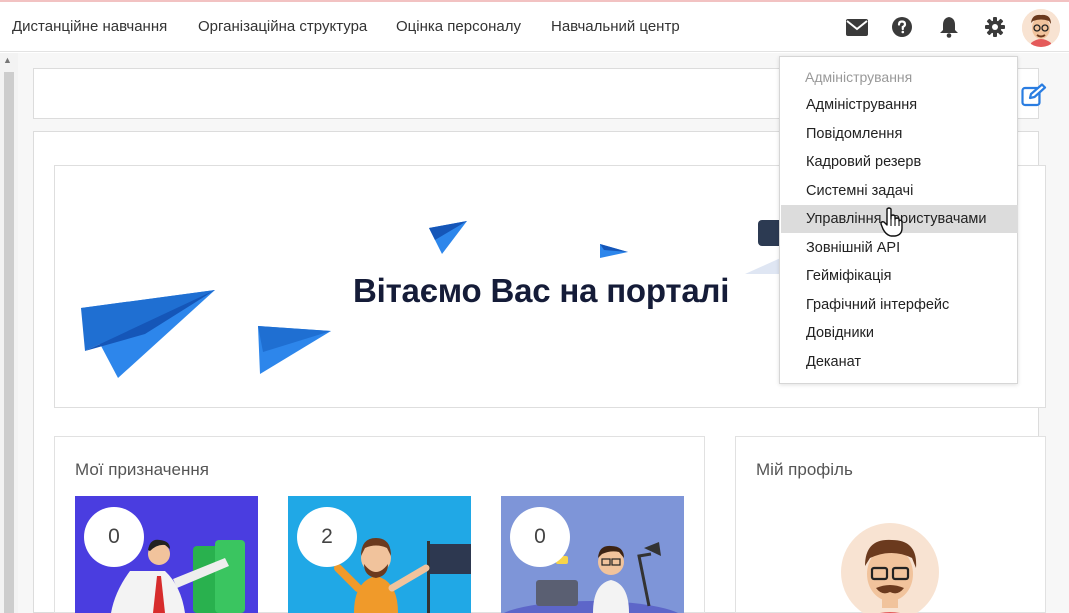 Image resolution: width=1069 pixels, height=613 pixels. Describe the element at coordinates (8, 60) in the screenshot. I see `scroll-up-arrow-icon: ▲` at that location.